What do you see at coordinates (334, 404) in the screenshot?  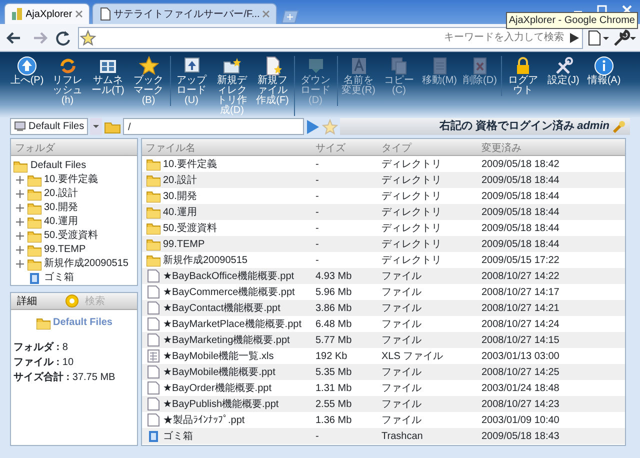 I see `file-size: 2.55 Mb` at bounding box center [334, 404].